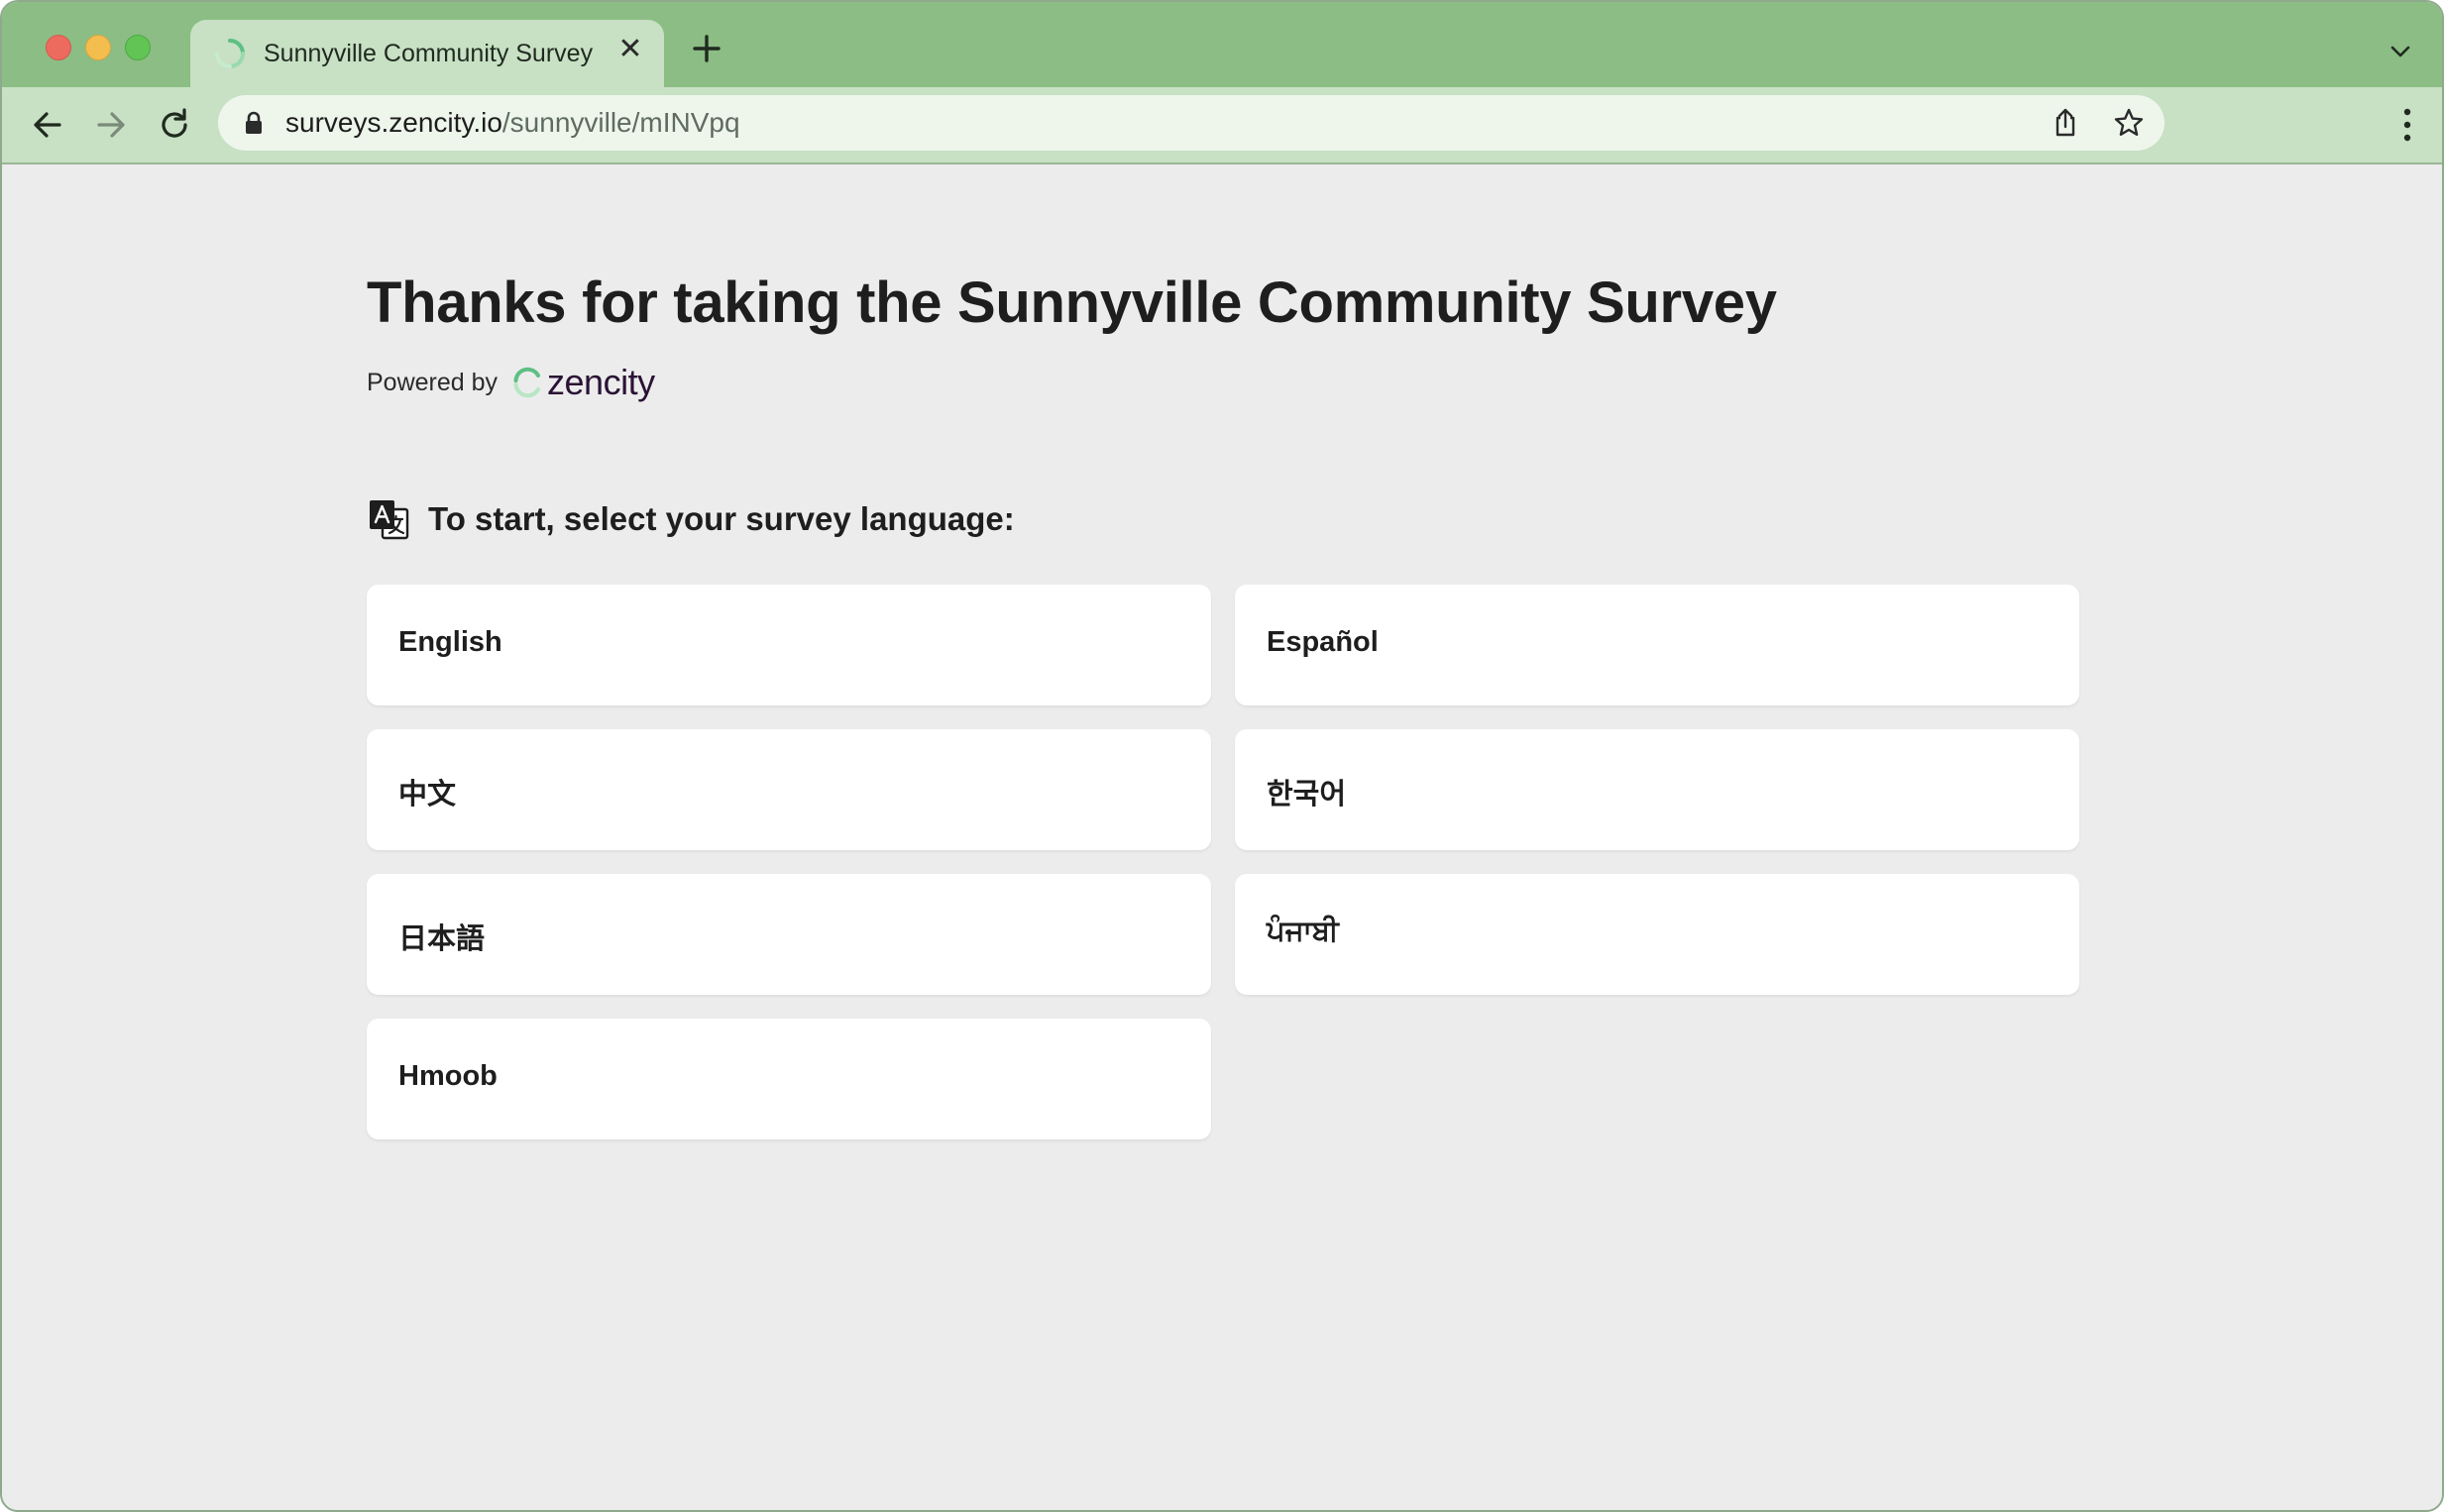 The height and width of the screenshot is (1512, 2444). I want to click on language-option-english: English, so click(789, 645).